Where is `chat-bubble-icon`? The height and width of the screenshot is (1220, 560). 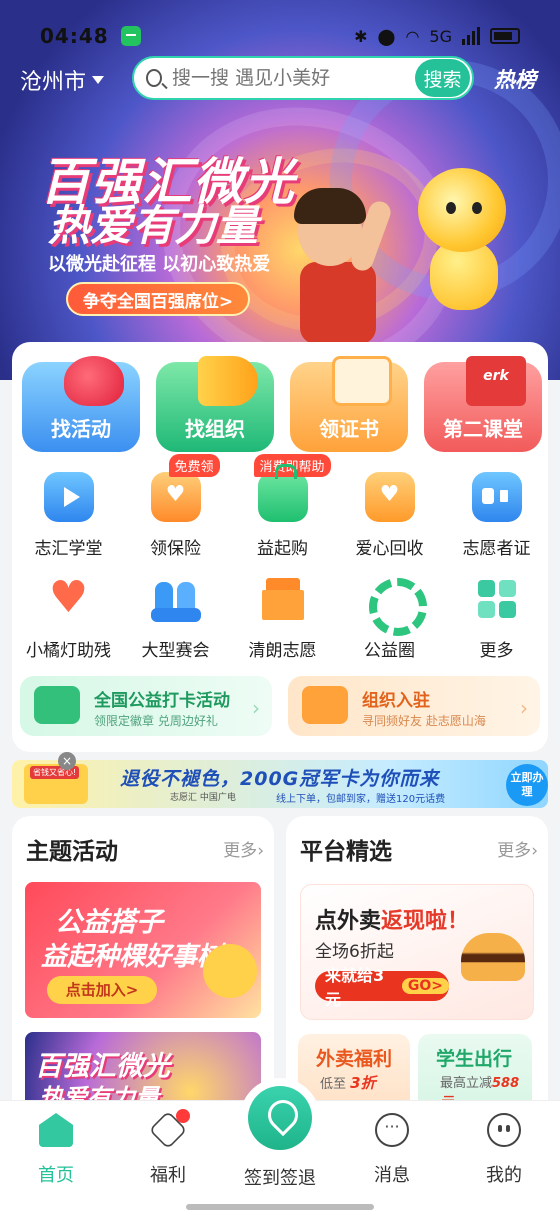
chat-bubble-icon is located at coordinates (392, 1130).